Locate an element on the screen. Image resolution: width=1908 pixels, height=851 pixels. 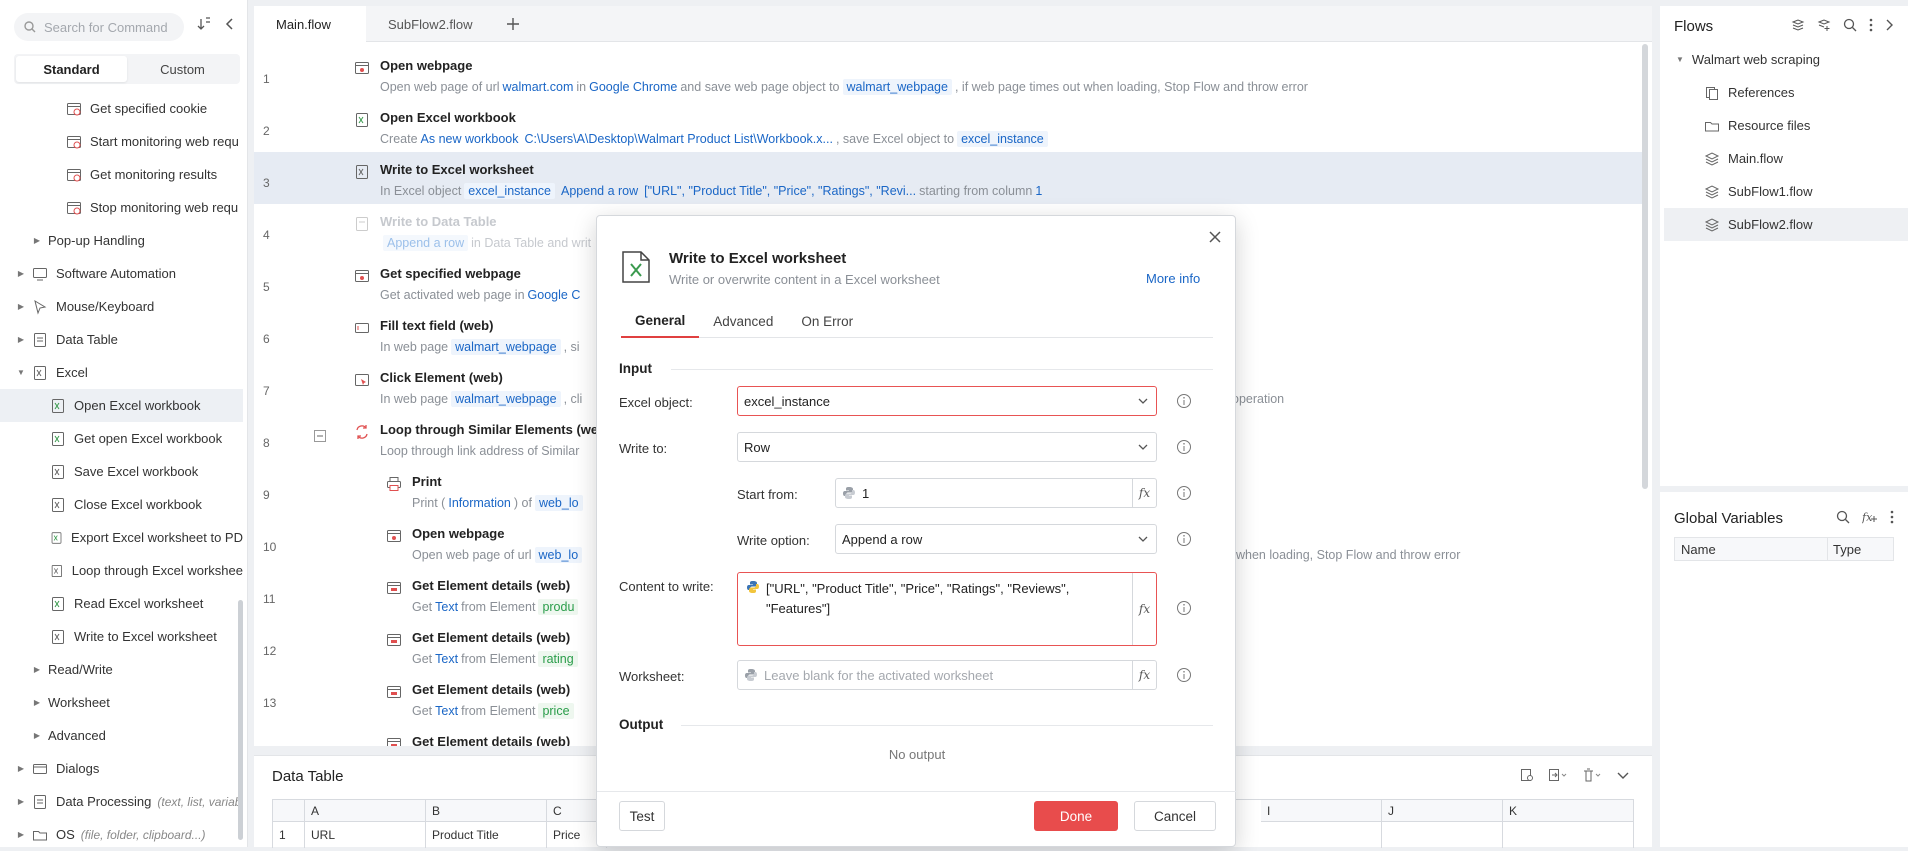
tab-standard: Standard is located at coordinates (71, 69).